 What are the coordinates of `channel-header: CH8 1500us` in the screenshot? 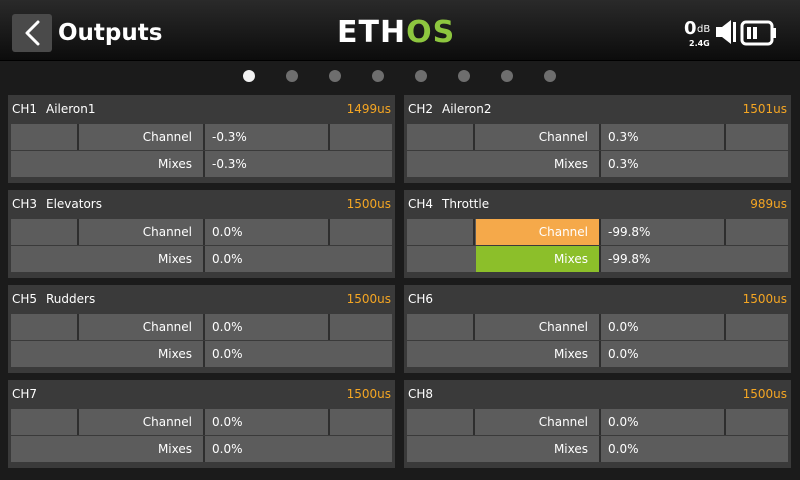 It's located at (597, 394).